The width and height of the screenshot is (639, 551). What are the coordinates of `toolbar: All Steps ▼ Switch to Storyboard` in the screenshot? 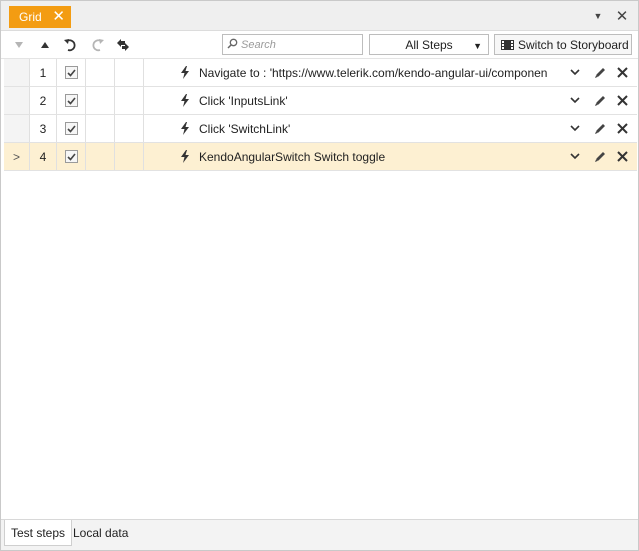 It's located at (319, 45).